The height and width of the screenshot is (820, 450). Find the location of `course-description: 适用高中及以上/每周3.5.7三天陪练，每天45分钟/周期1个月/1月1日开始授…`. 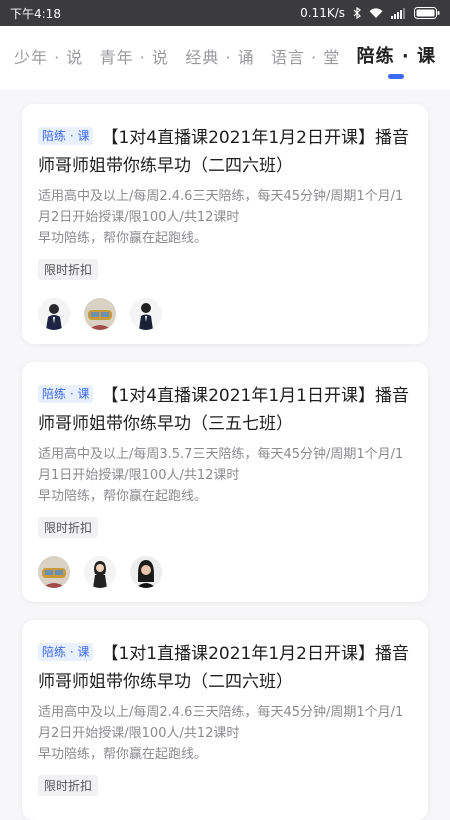

course-description: 适用高中及以上/每周3.5.7三天陪练，每天45分钟/周期1个月/1月1日开始授… is located at coordinates (225, 475).